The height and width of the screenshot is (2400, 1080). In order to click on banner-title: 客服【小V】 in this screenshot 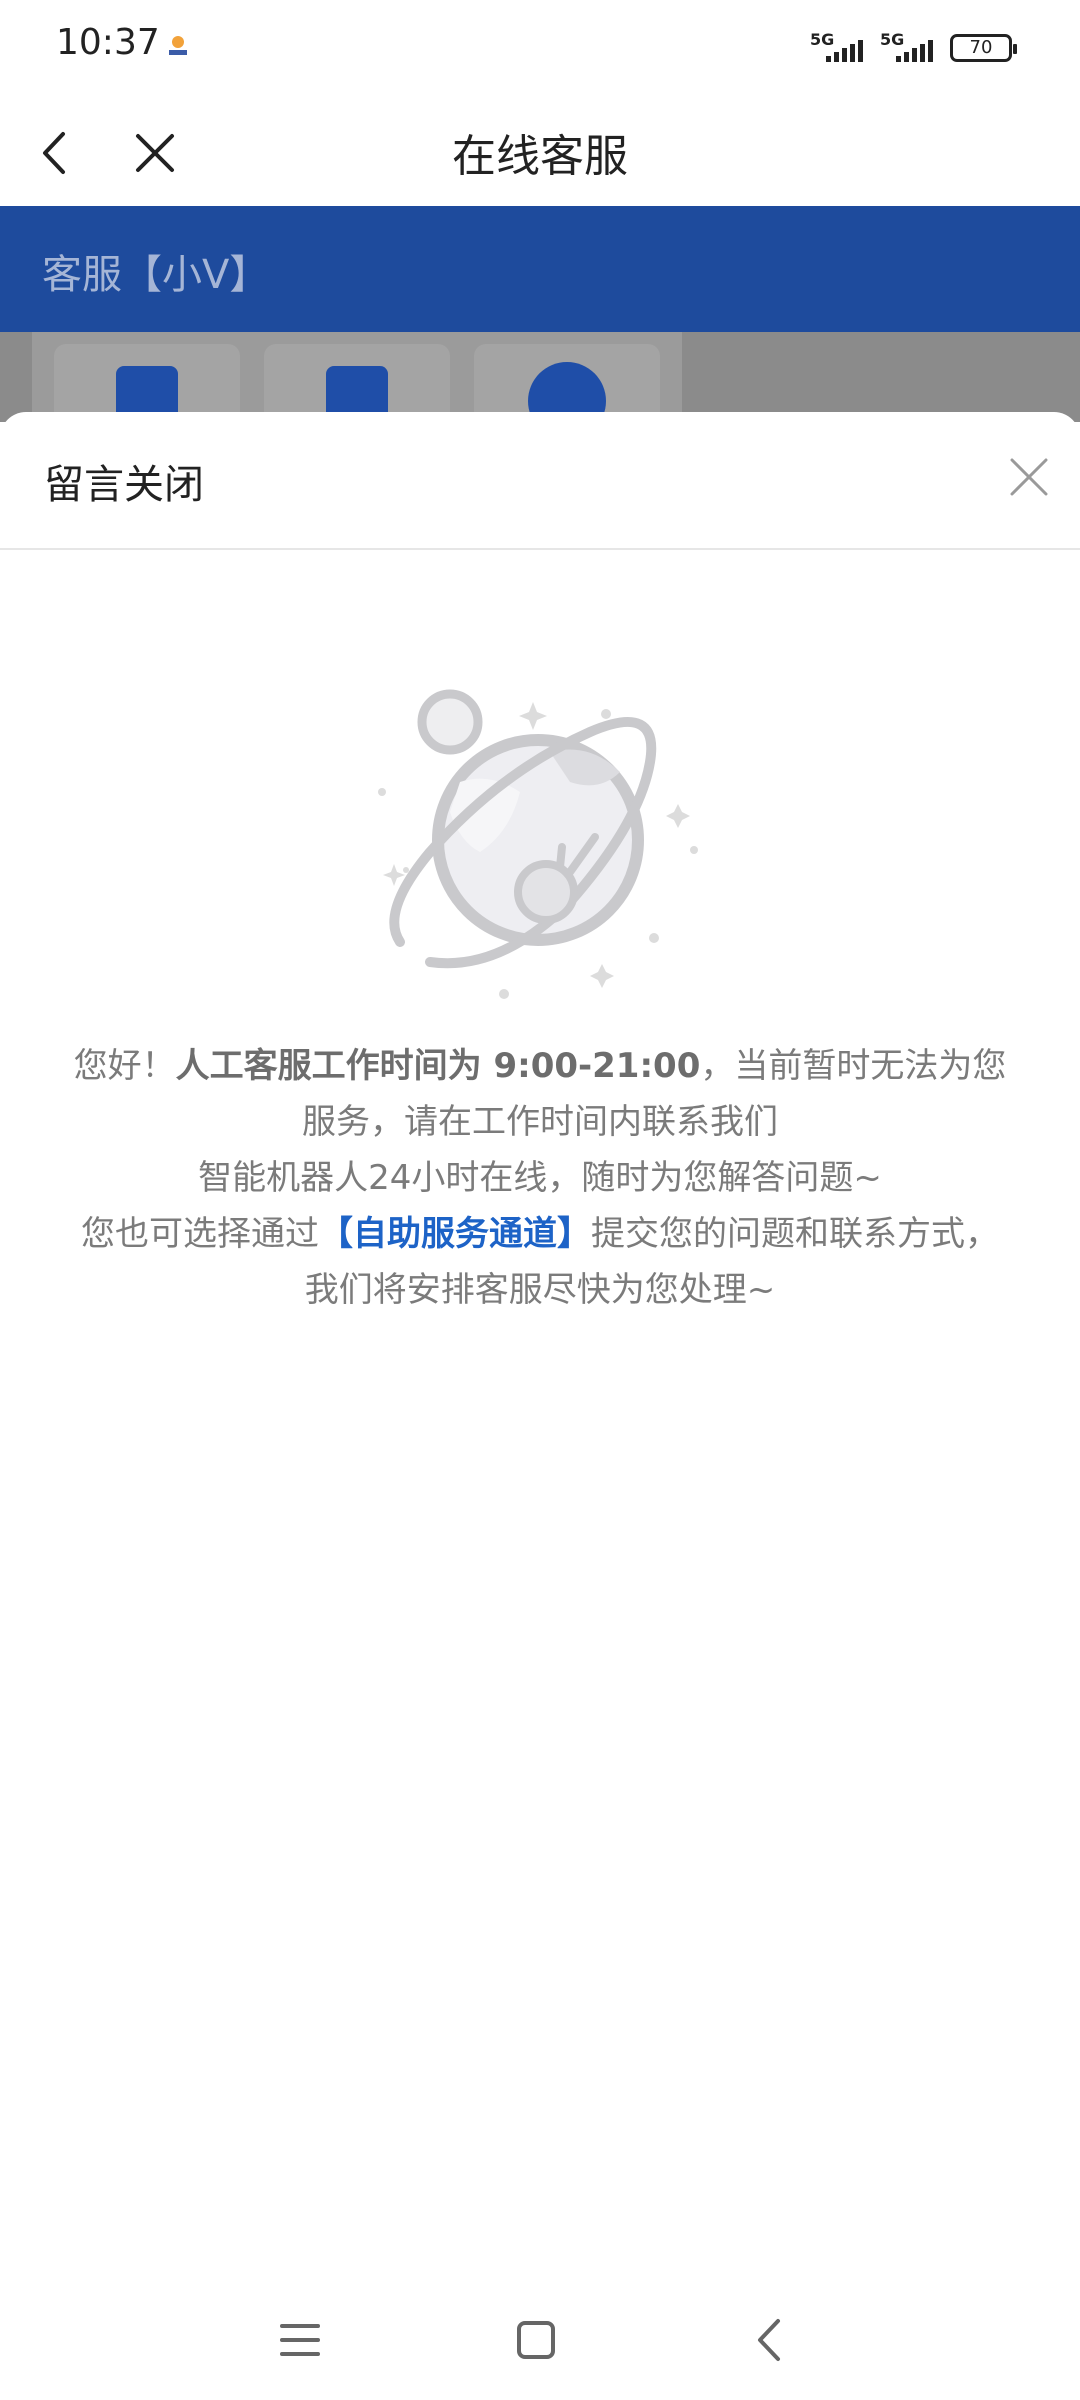, I will do `click(156, 275)`.